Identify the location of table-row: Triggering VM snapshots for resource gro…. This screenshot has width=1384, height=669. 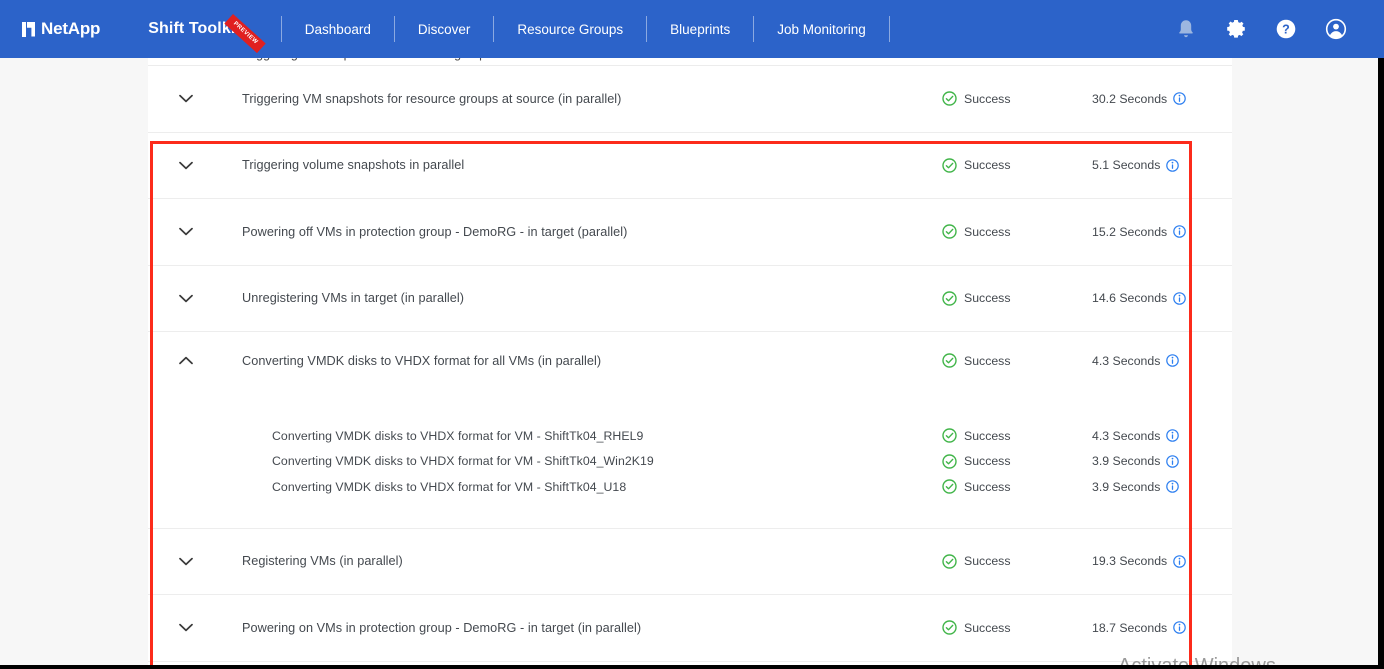
(690, 99).